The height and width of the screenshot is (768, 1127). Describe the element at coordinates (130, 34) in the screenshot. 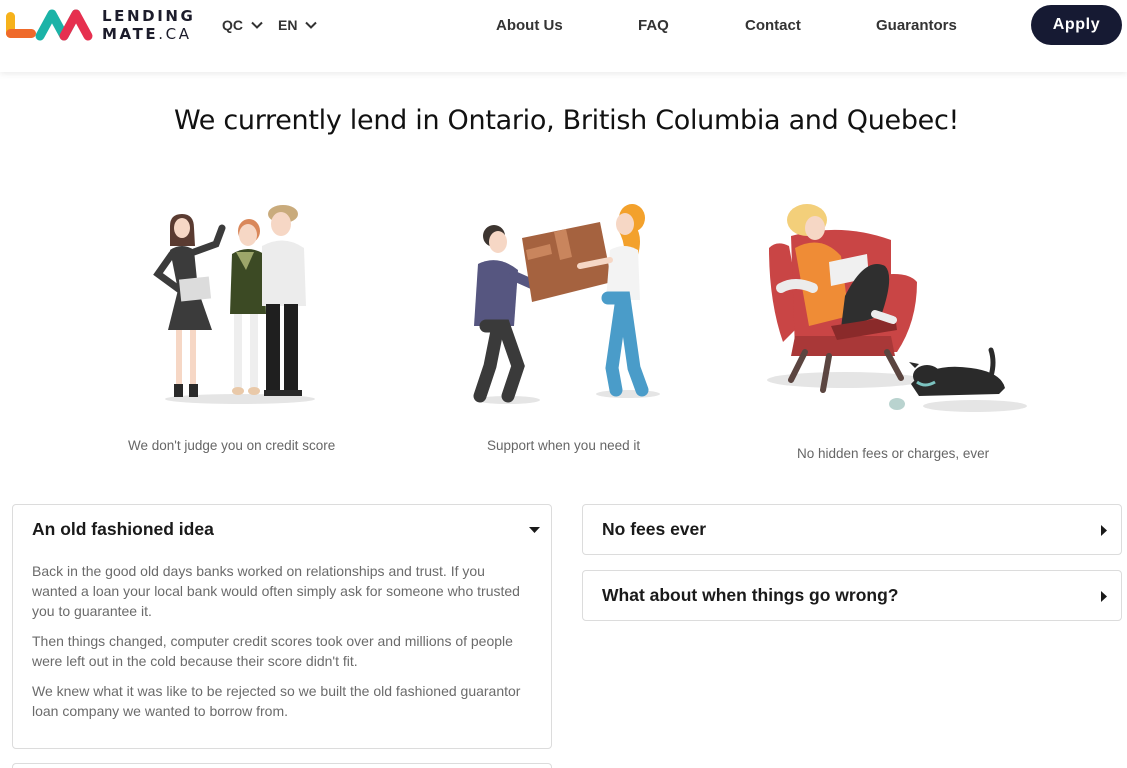

I see `logo-word-mate: MATE` at that location.